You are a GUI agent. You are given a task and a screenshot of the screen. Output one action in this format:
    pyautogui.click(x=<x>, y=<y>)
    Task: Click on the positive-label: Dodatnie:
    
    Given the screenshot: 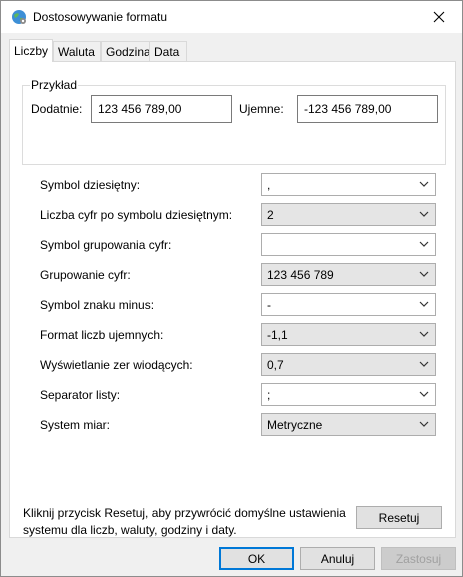 What is the action you would take?
    pyautogui.click(x=57, y=109)
    